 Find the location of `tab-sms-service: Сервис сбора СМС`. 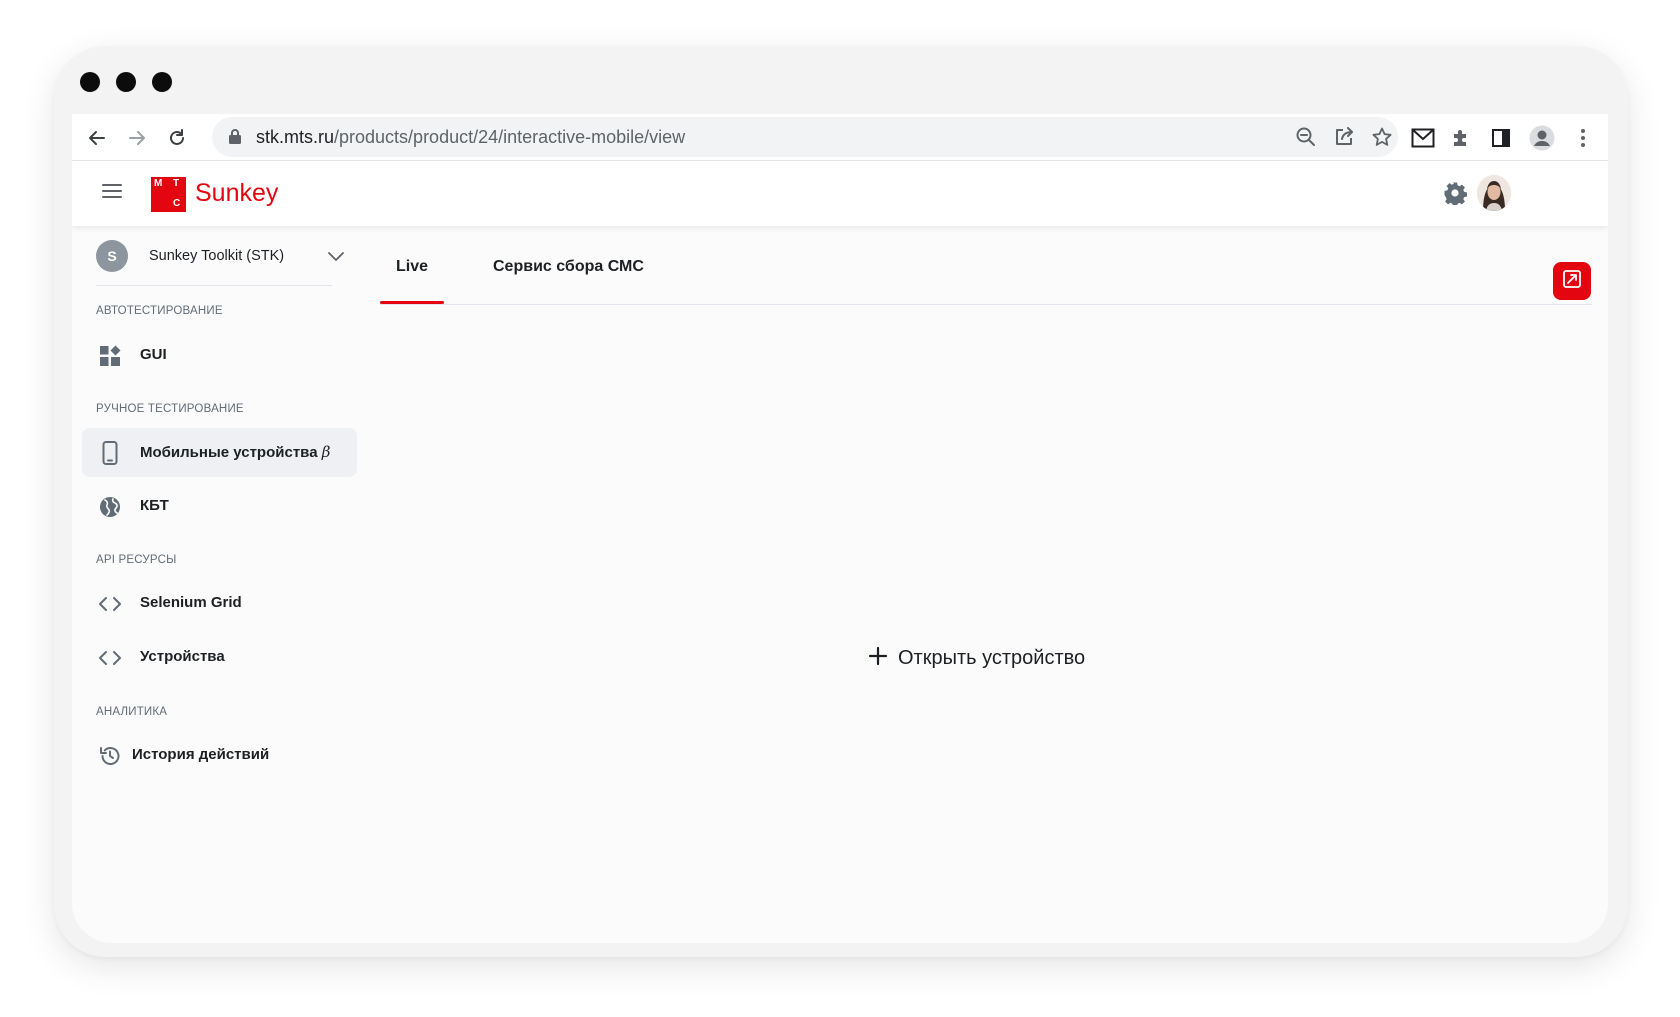

tab-sms-service: Сервис сбора СМС is located at coordinates (568, 267).